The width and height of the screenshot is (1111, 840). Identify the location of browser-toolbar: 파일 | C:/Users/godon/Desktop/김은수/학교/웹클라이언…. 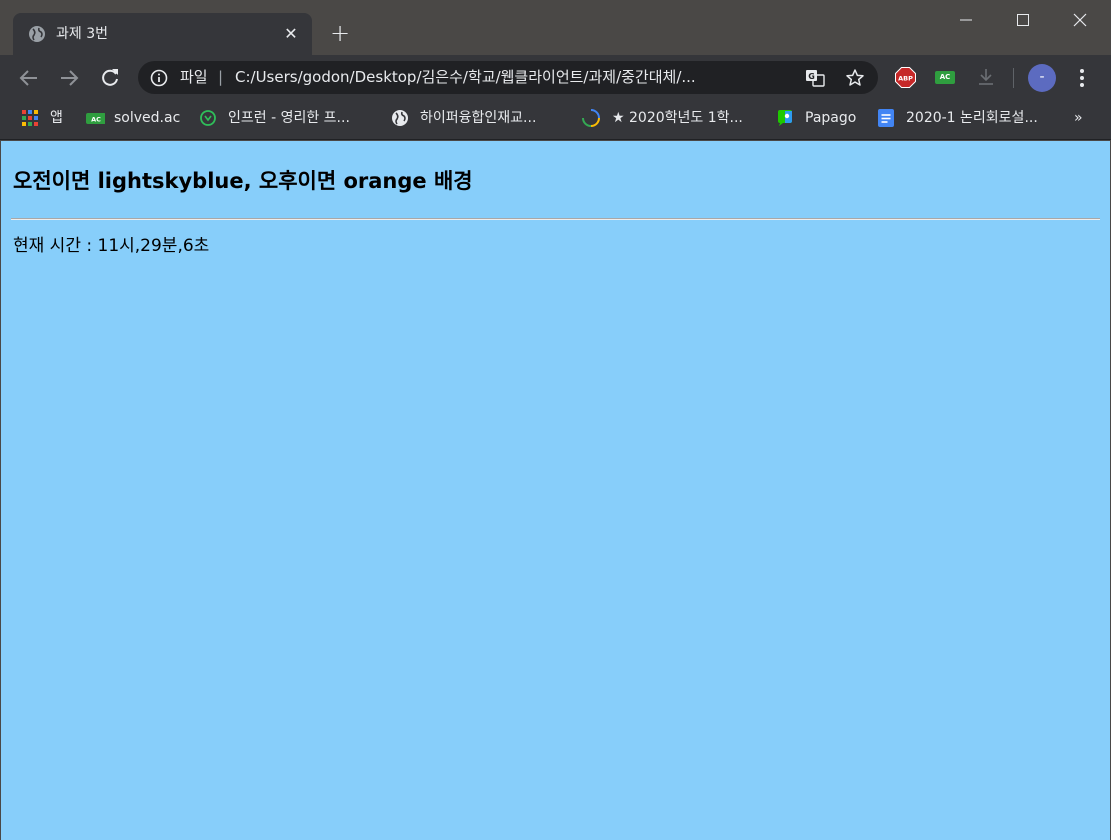
(555, 77).